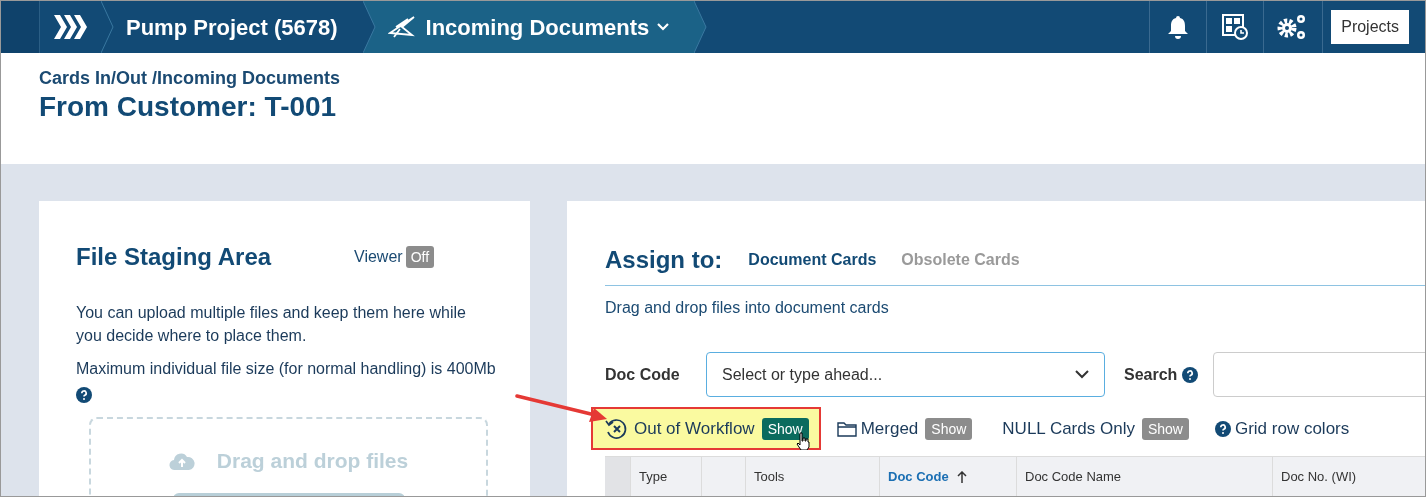 This screenshot has height=497, width=1426. Describe the element at coordinates (71, 27) in the screenshot. I see `chevrons-logo-icon` at that location.